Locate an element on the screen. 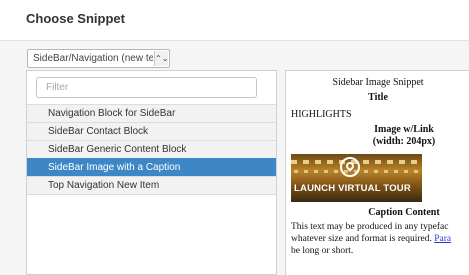  snippet-category-select: SideBar/Navigation (new temp ⌃⌄ is located at coordinates (98, 58).